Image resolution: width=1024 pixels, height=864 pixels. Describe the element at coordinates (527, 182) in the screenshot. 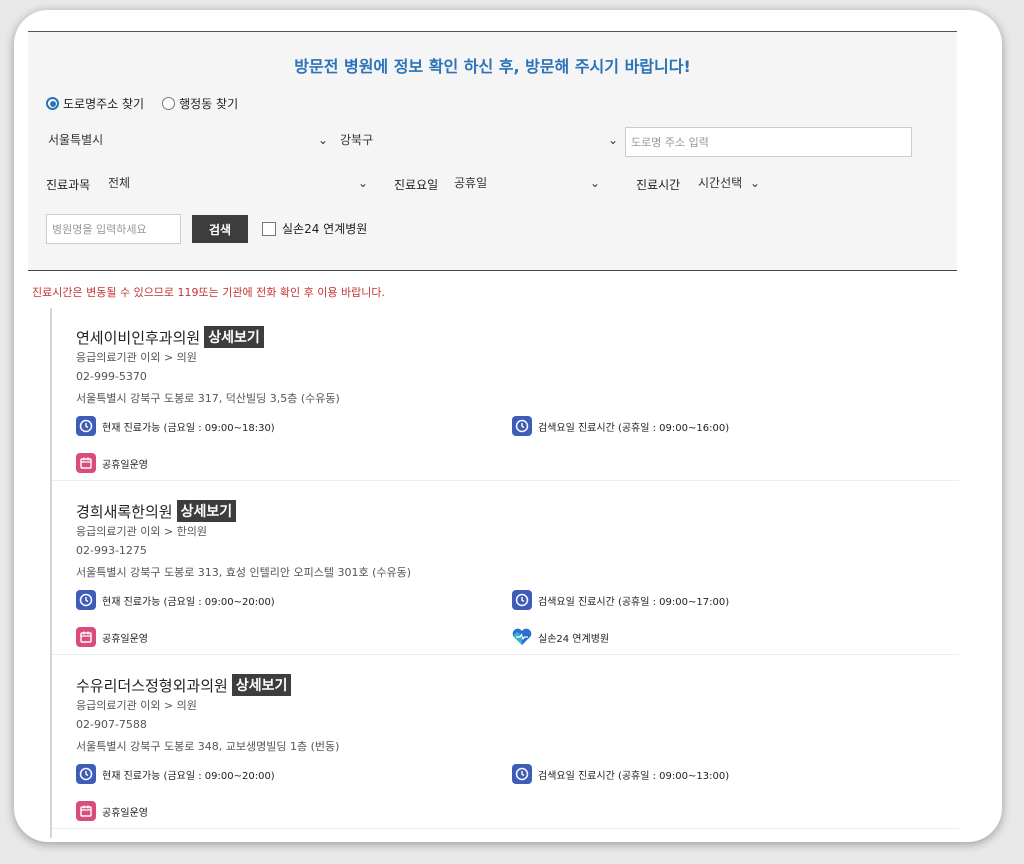

I see `day-select: 공휴일 ⌄` at that location.